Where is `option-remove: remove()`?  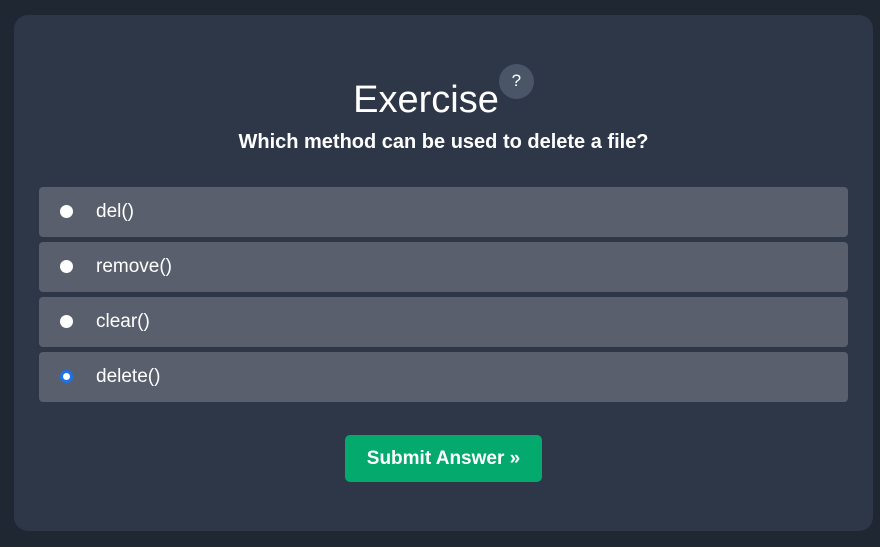
option-remove: remove() is located at coordinates (443, 267).